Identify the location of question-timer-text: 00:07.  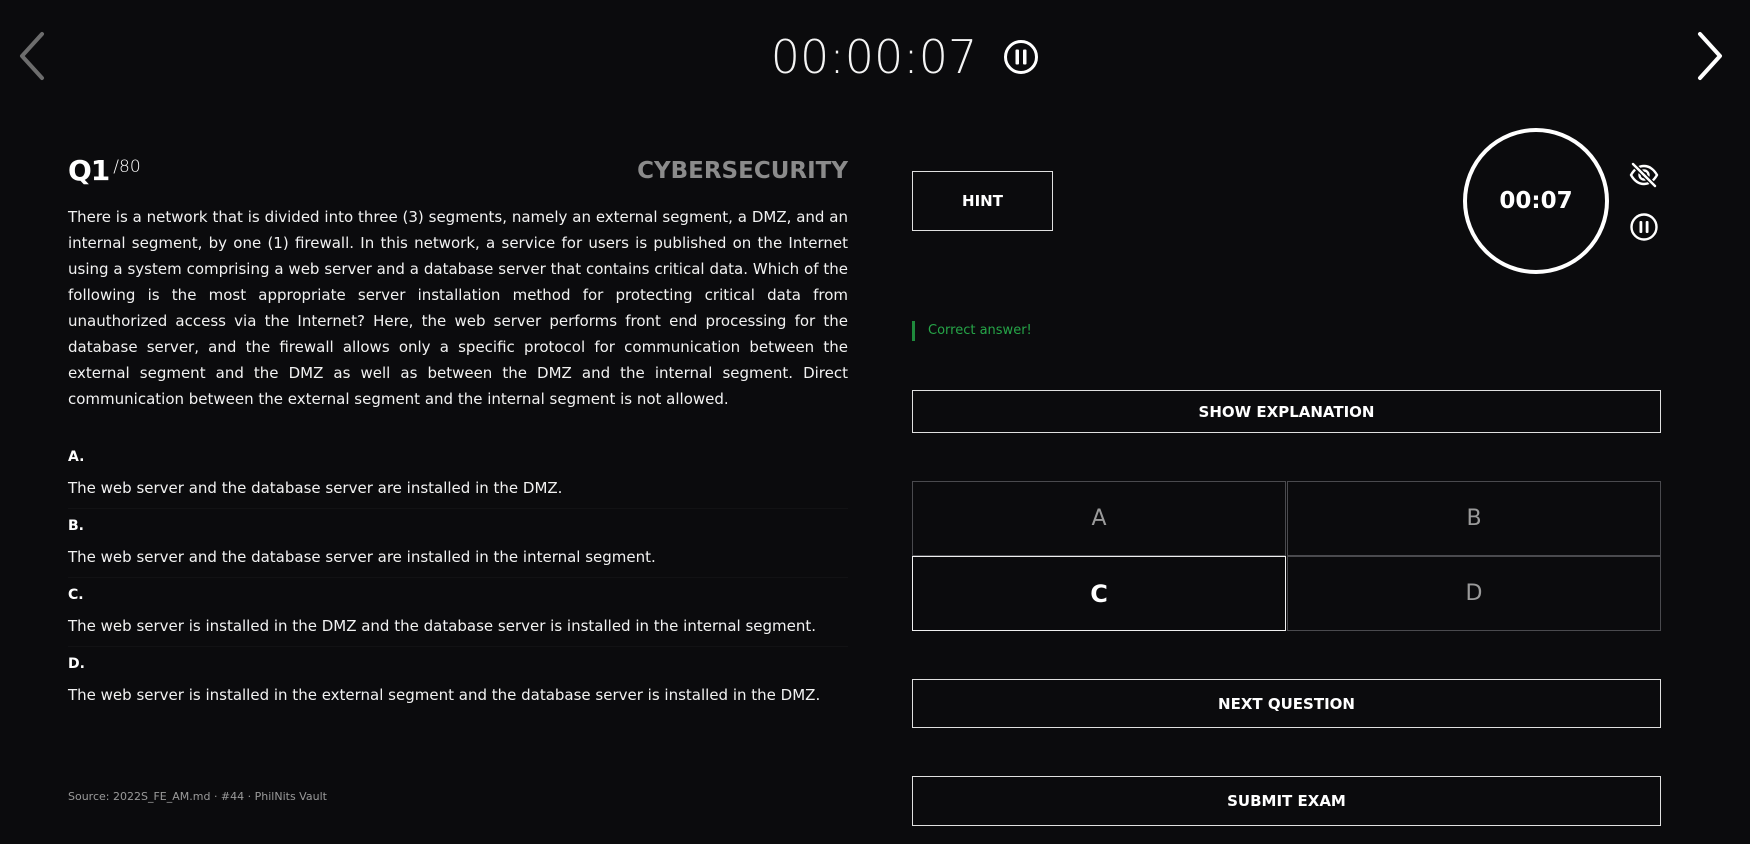
(1536, 201).